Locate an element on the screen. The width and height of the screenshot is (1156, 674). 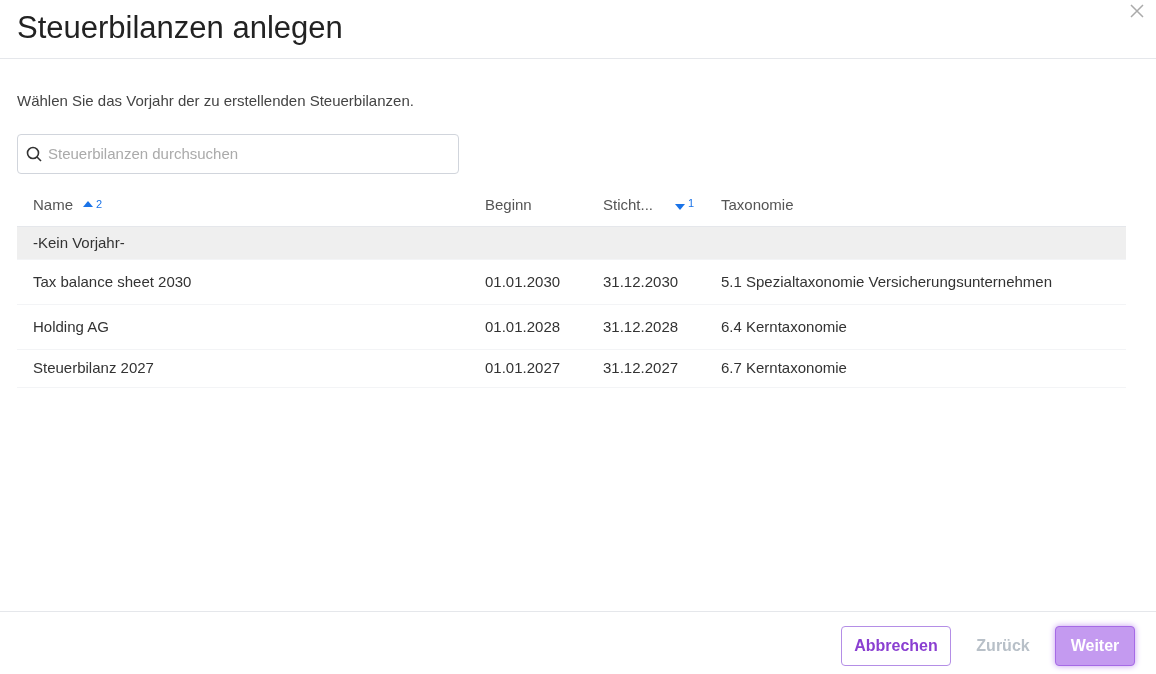
table-cell: Steuerbilanz 2027 is located at coordinates (93, 367).